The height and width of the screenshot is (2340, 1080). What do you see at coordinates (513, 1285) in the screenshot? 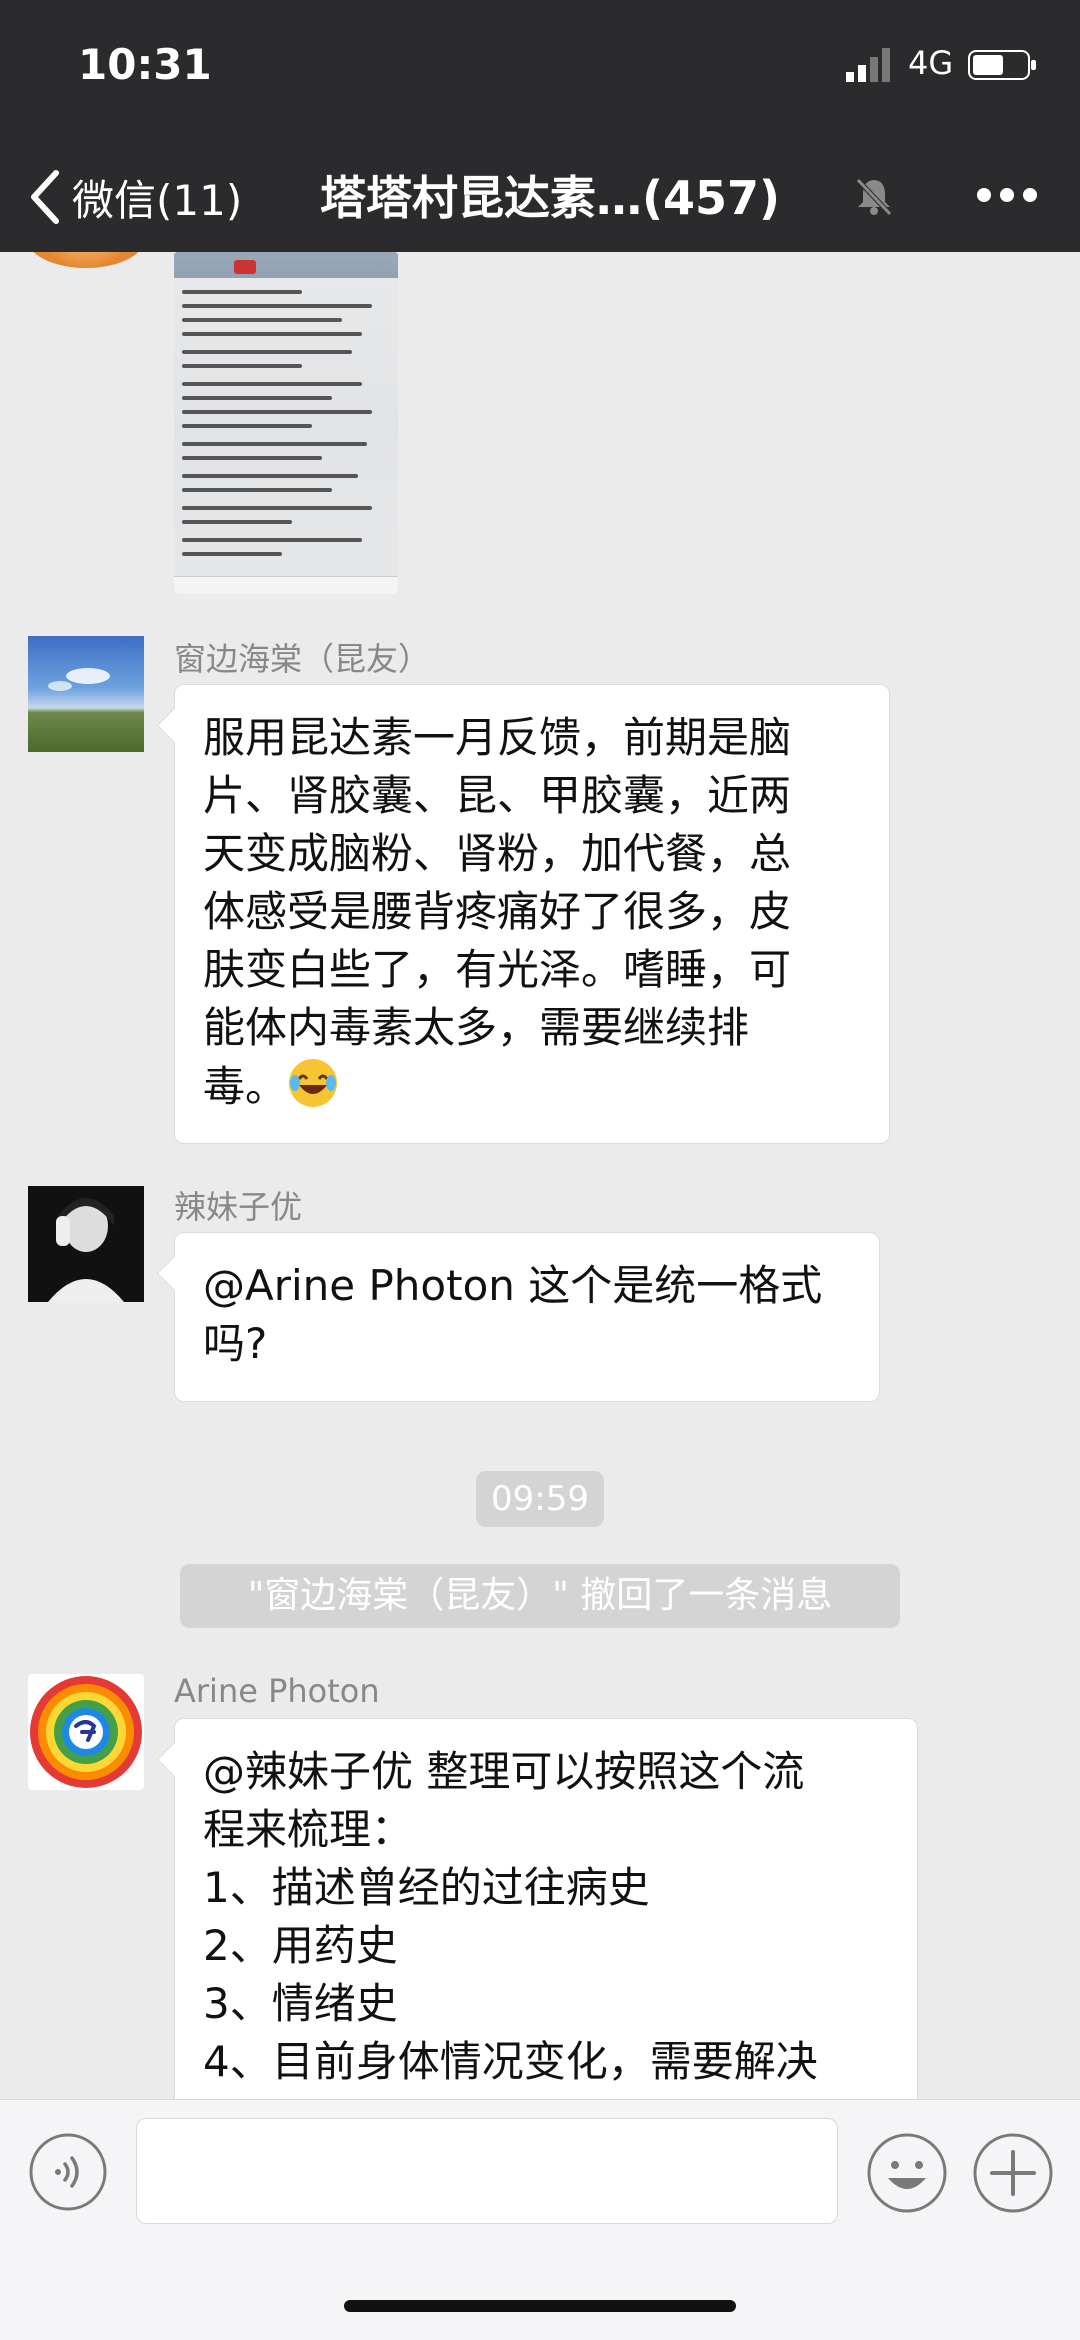
I see `message-line: @Arine Photon 这个是统一格式` at bounding box center [513, 1285].